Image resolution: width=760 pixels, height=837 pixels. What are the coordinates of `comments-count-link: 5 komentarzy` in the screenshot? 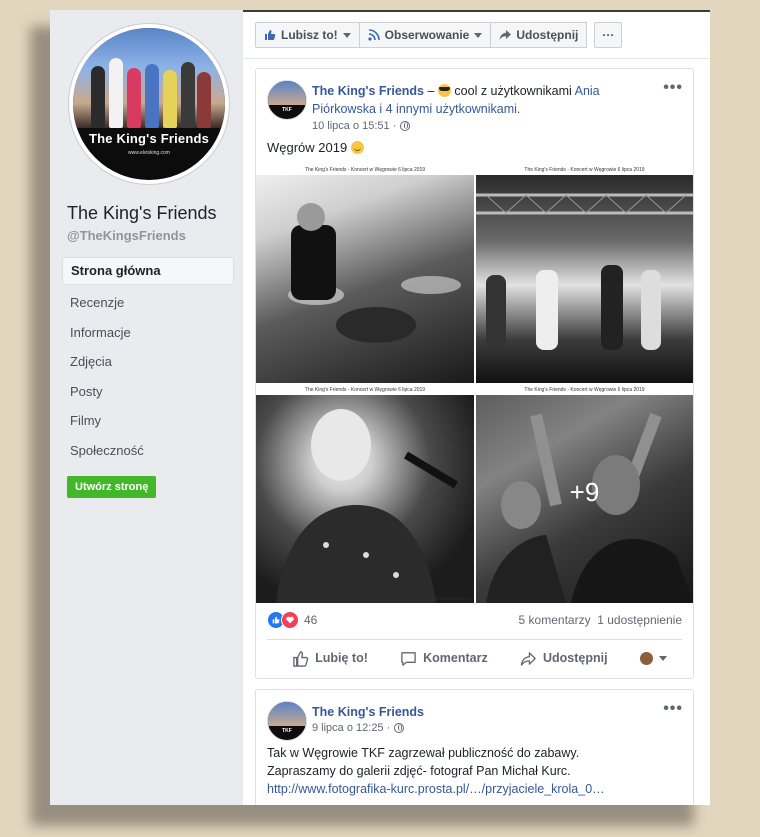 It's located at (555, 620).